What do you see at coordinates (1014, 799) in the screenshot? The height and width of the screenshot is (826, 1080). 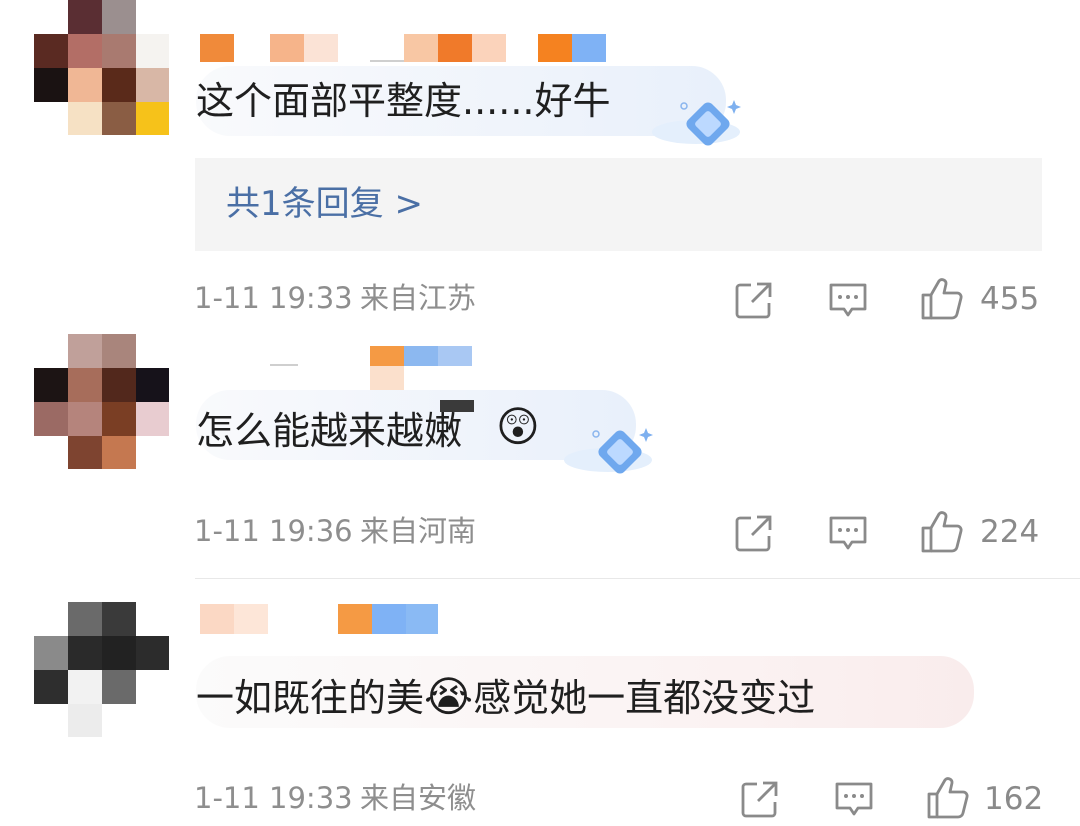 I see `like-count: 162` at bounding box center [1014, 799].